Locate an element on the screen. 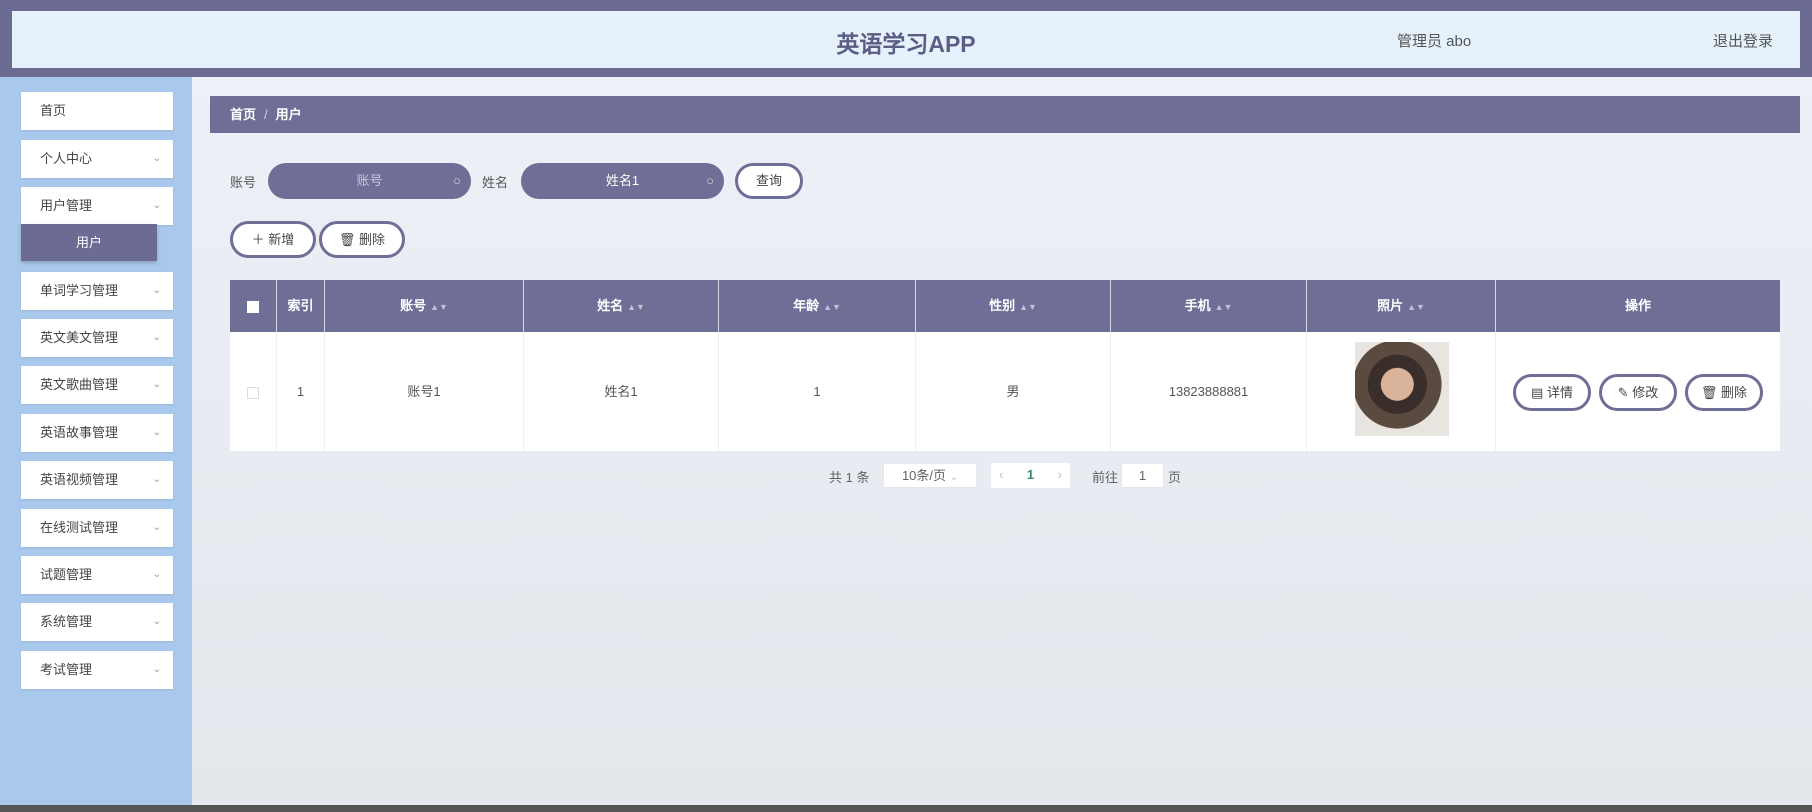  add-button: ＋ 新增 is located at coordinates (273, 239).